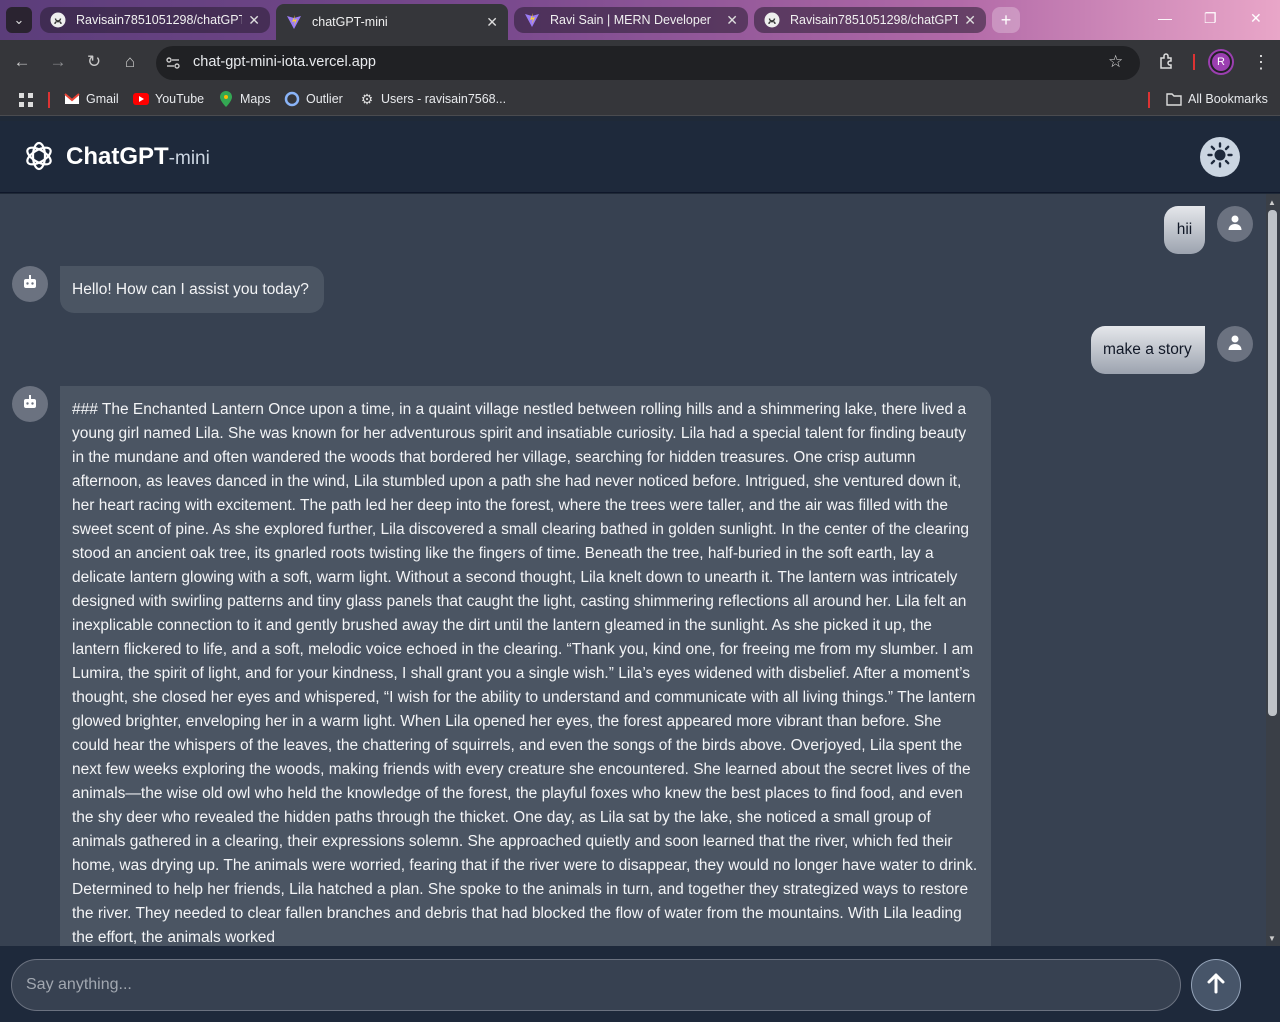 This screenshot has height=1022, width=1280. I want to click on bookmark-star-icon: ☆, so click(1115, 62).